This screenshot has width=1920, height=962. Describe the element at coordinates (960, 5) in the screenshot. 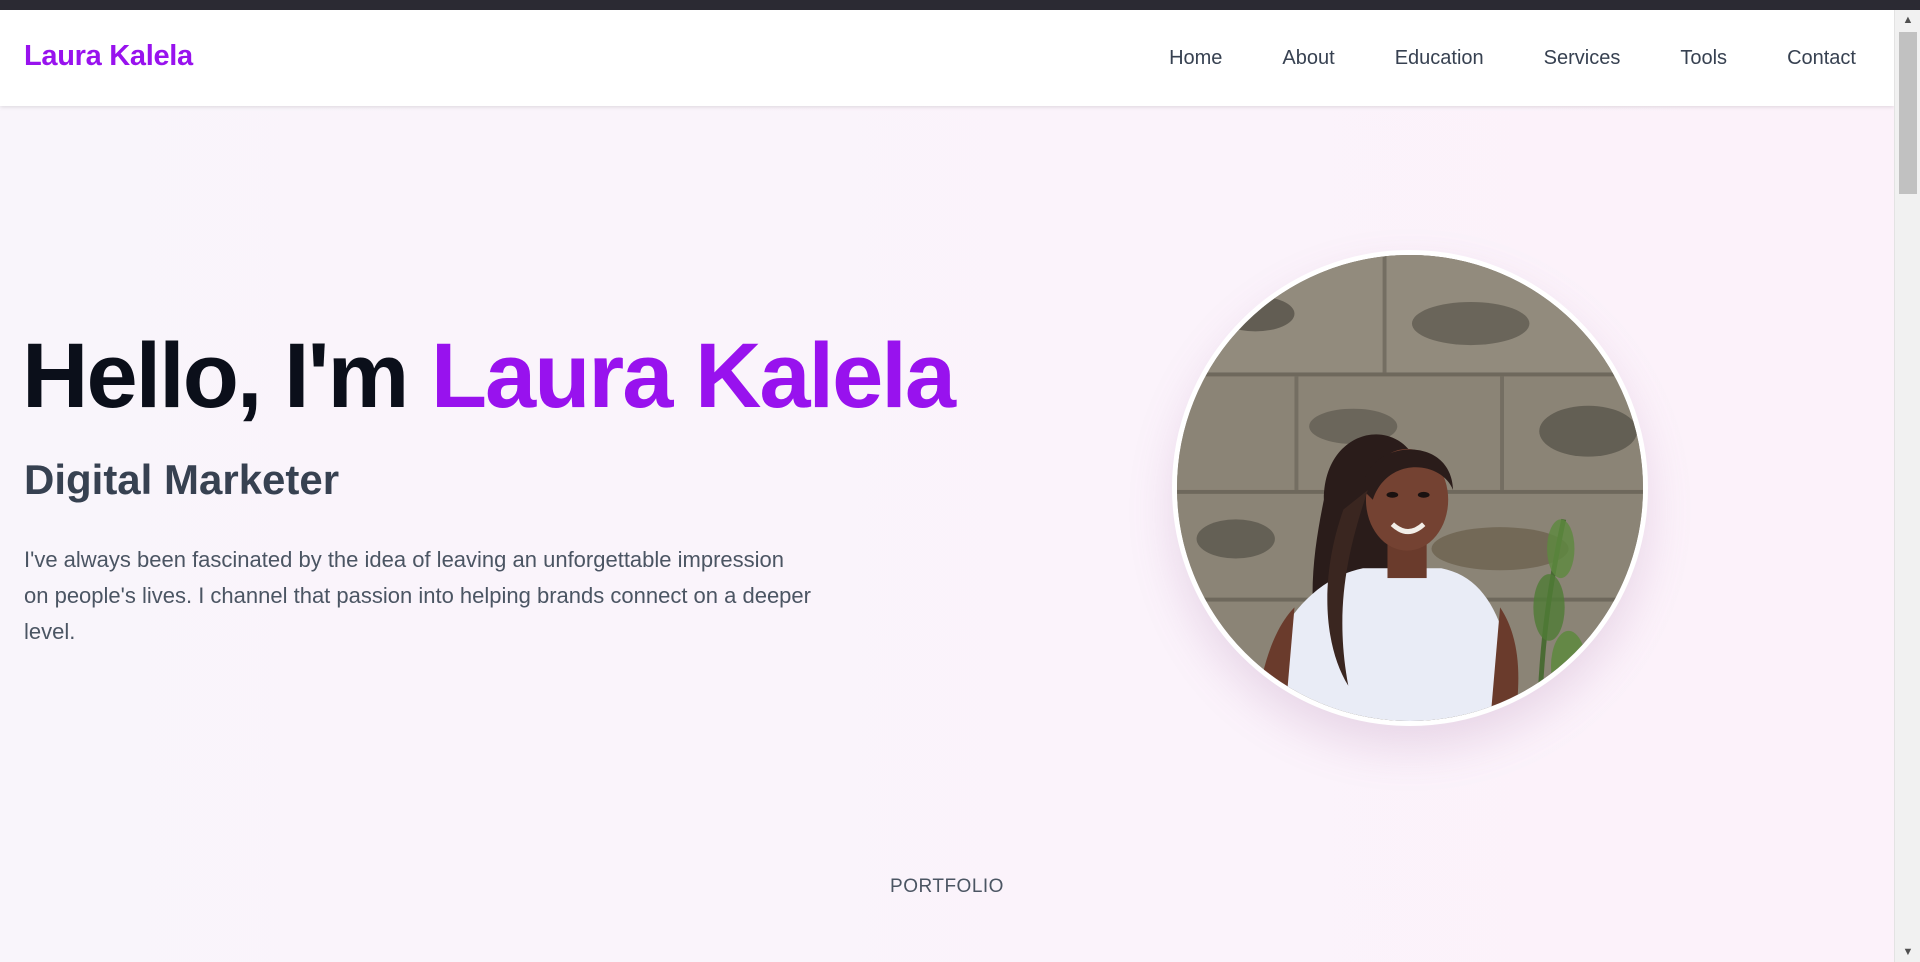

I see `browser-top-strip` at that location.